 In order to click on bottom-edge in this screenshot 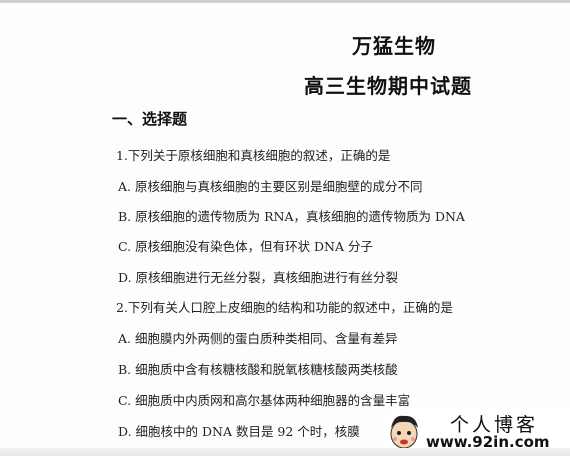, I will do `click(285, 452)`.